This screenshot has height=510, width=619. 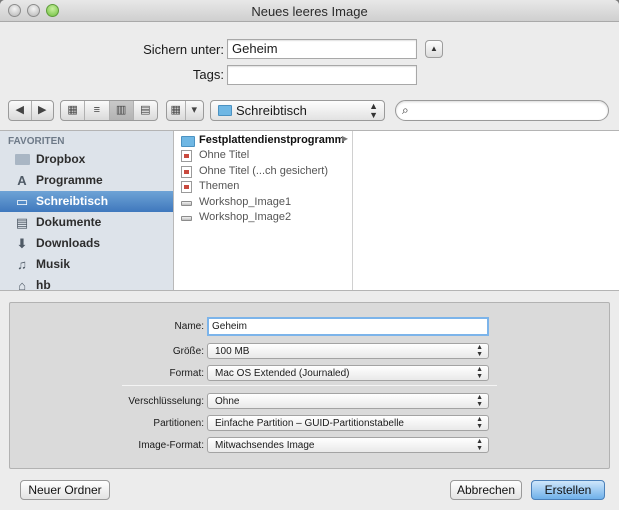 What do you see at coordinates (178, 423) in the screenshot?
I see `partitions-label: Partitionen:` at bounding box center [178, 423].